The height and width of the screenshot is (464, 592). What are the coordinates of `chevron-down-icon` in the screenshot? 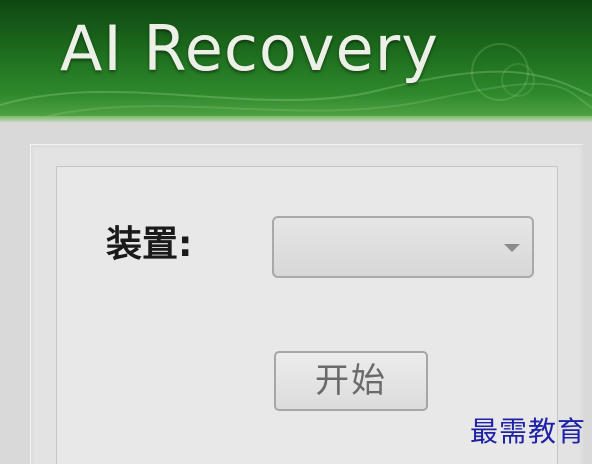 It's located at (512, 248).